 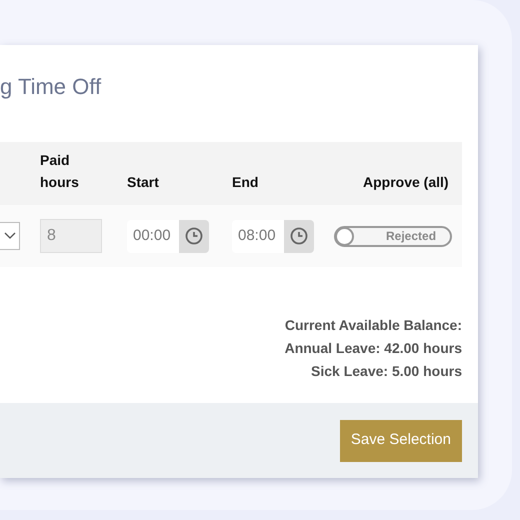 I want to click on dropdown, so click(x=10, y=236).